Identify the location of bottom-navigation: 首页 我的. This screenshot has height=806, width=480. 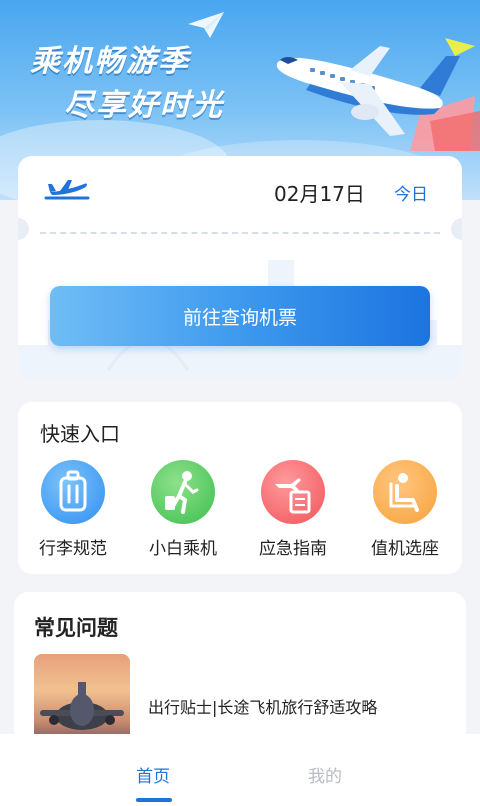
(240, 770).